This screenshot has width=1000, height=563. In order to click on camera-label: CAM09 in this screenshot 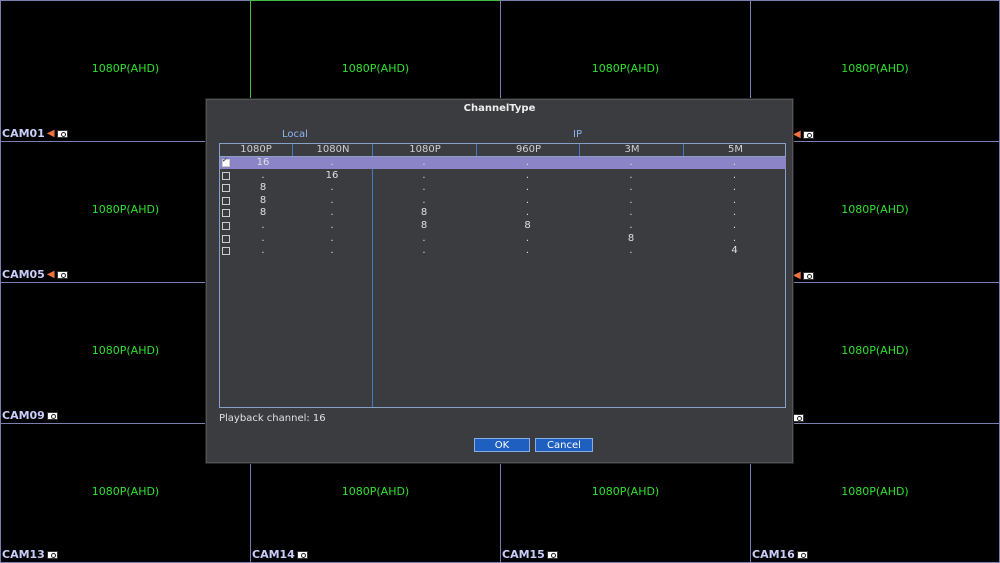, I will do `click(30, 415)`.